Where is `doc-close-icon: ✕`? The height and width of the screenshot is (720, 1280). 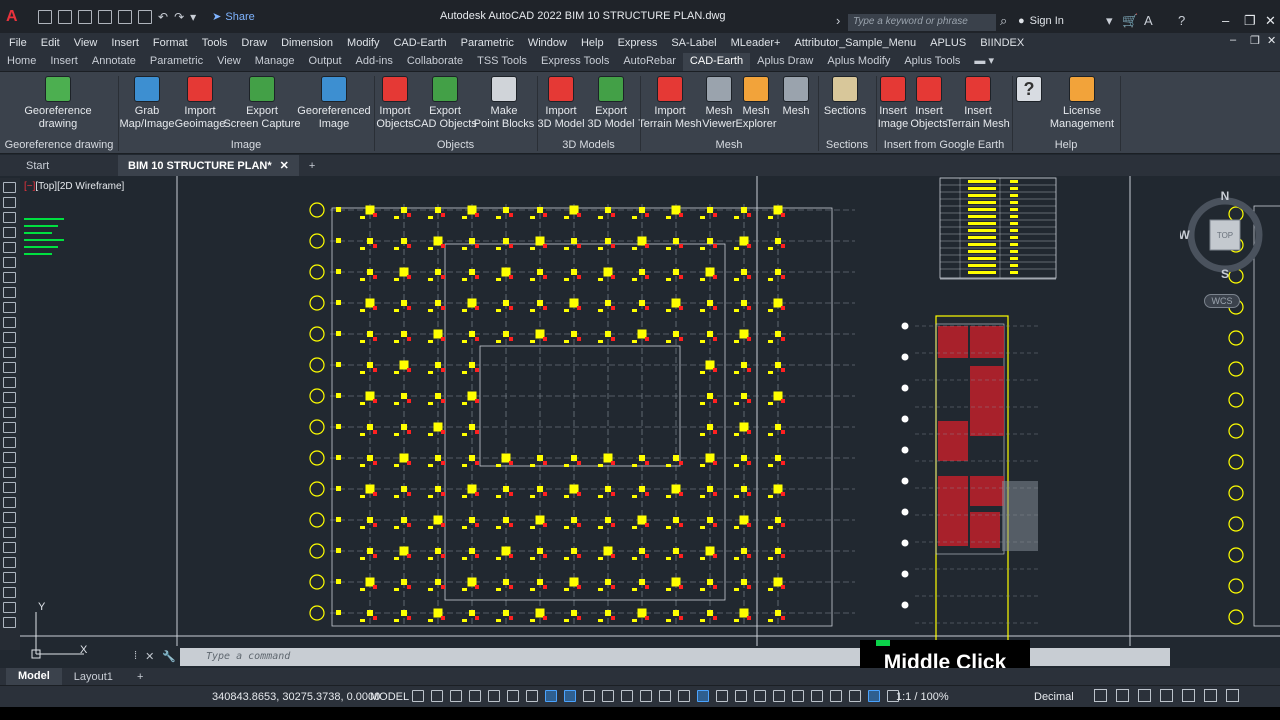 doc-close-icon: ✕ is located at coordinates (1271, 40).